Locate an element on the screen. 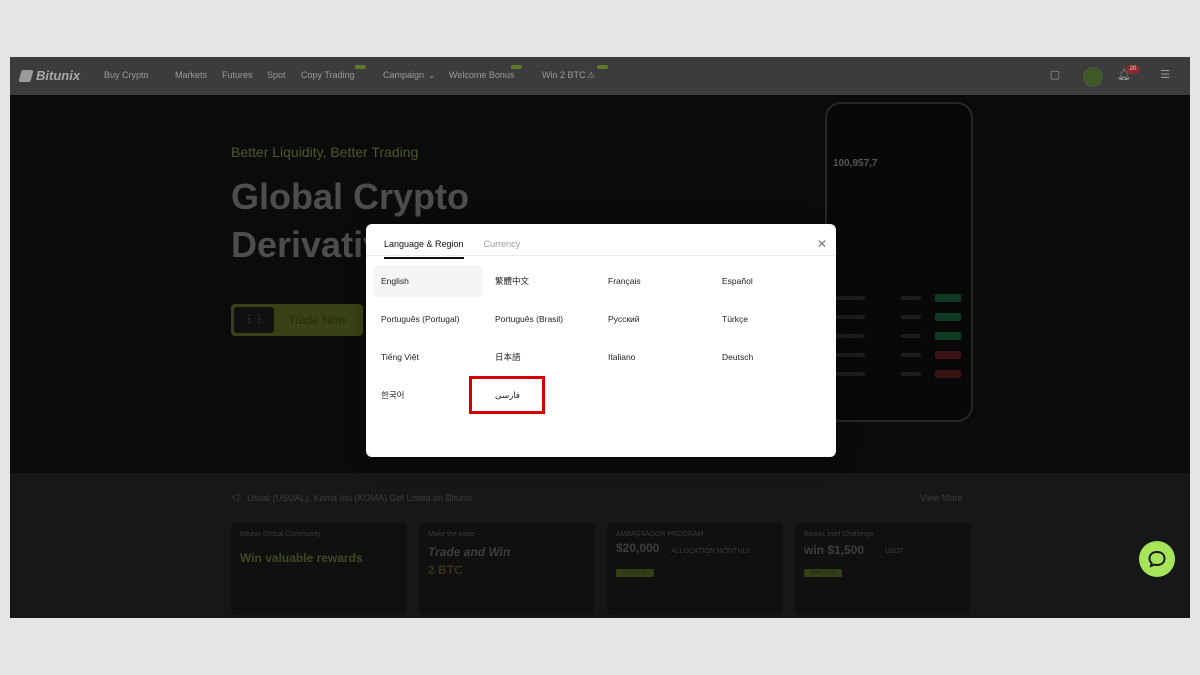 Image resolution: width=1200 pixels, height=675 pixels. banner-subline: 2 BTC is located at coordinates (445, 570).